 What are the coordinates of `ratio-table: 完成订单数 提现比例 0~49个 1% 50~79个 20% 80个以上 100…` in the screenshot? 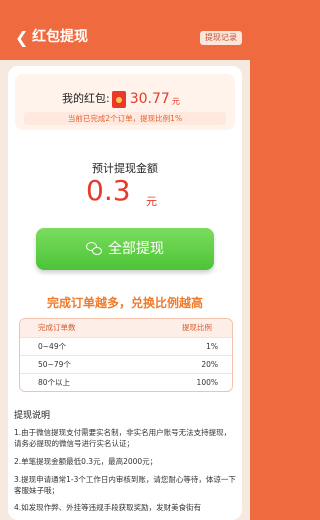 It's located at (126, 355).